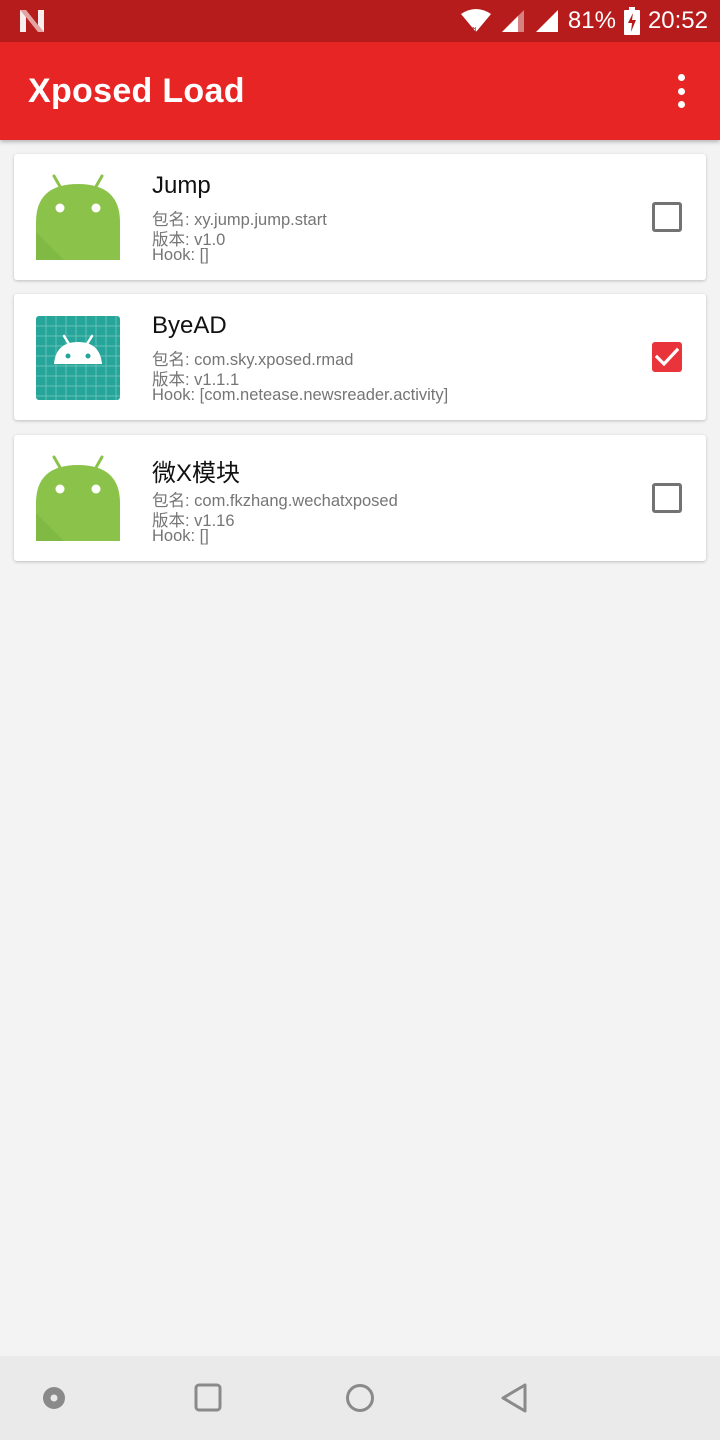 This screenshot has height=1440, width=720. Describe the element at coordinates (32, 21) in the screenshot. I see `n-notification-icon` at that location.